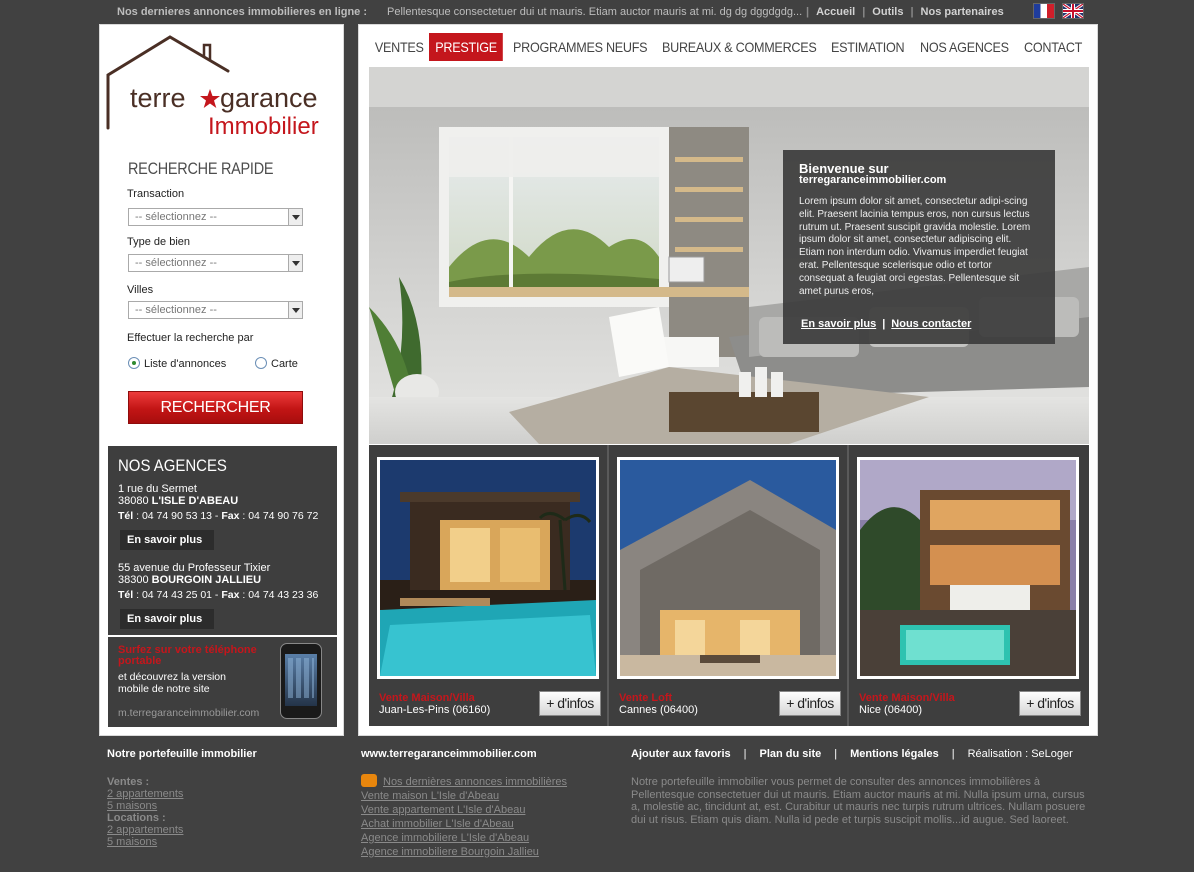  Describe the element at coordinates (145, 842) in the screenshot. I see `locations-maisons-link: 5 maisons` at that location.